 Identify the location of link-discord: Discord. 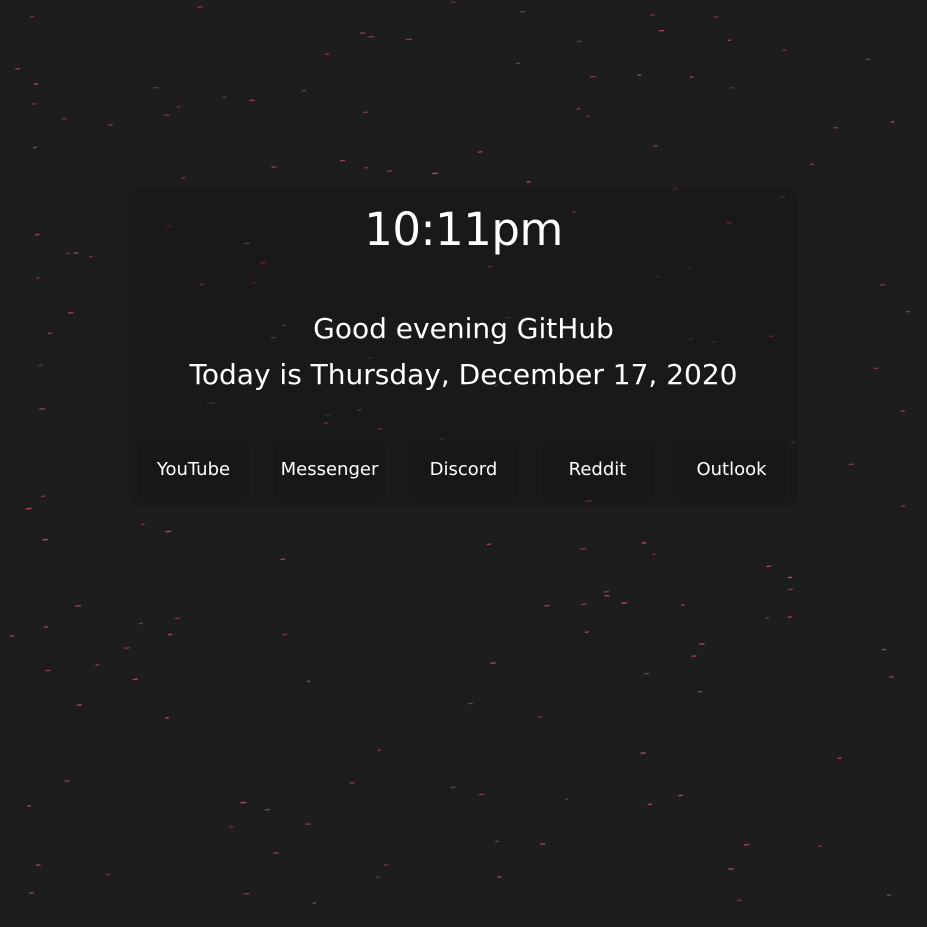
(463, 470).